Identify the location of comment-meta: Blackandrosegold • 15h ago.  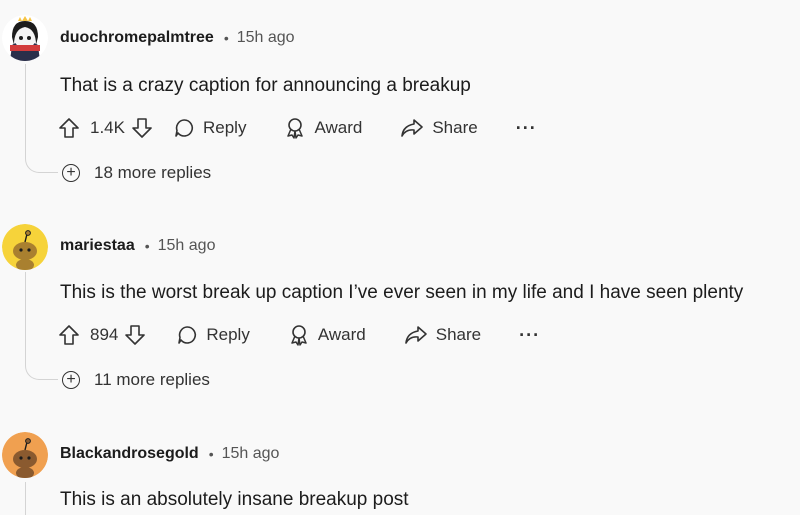
(169, 454).